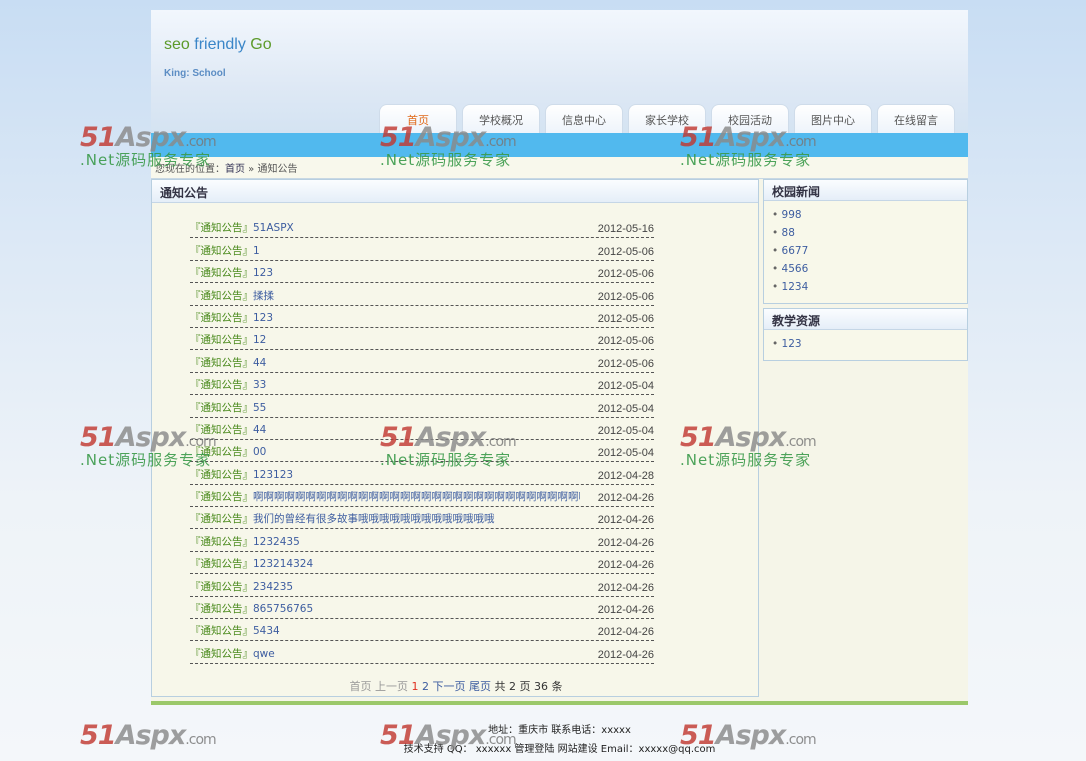 This screenshot has height=761, width=1086. What do you see at coordinates (869, 218) in the screenshot?
I see `news-item: 998` at bounding box center [869, 218].